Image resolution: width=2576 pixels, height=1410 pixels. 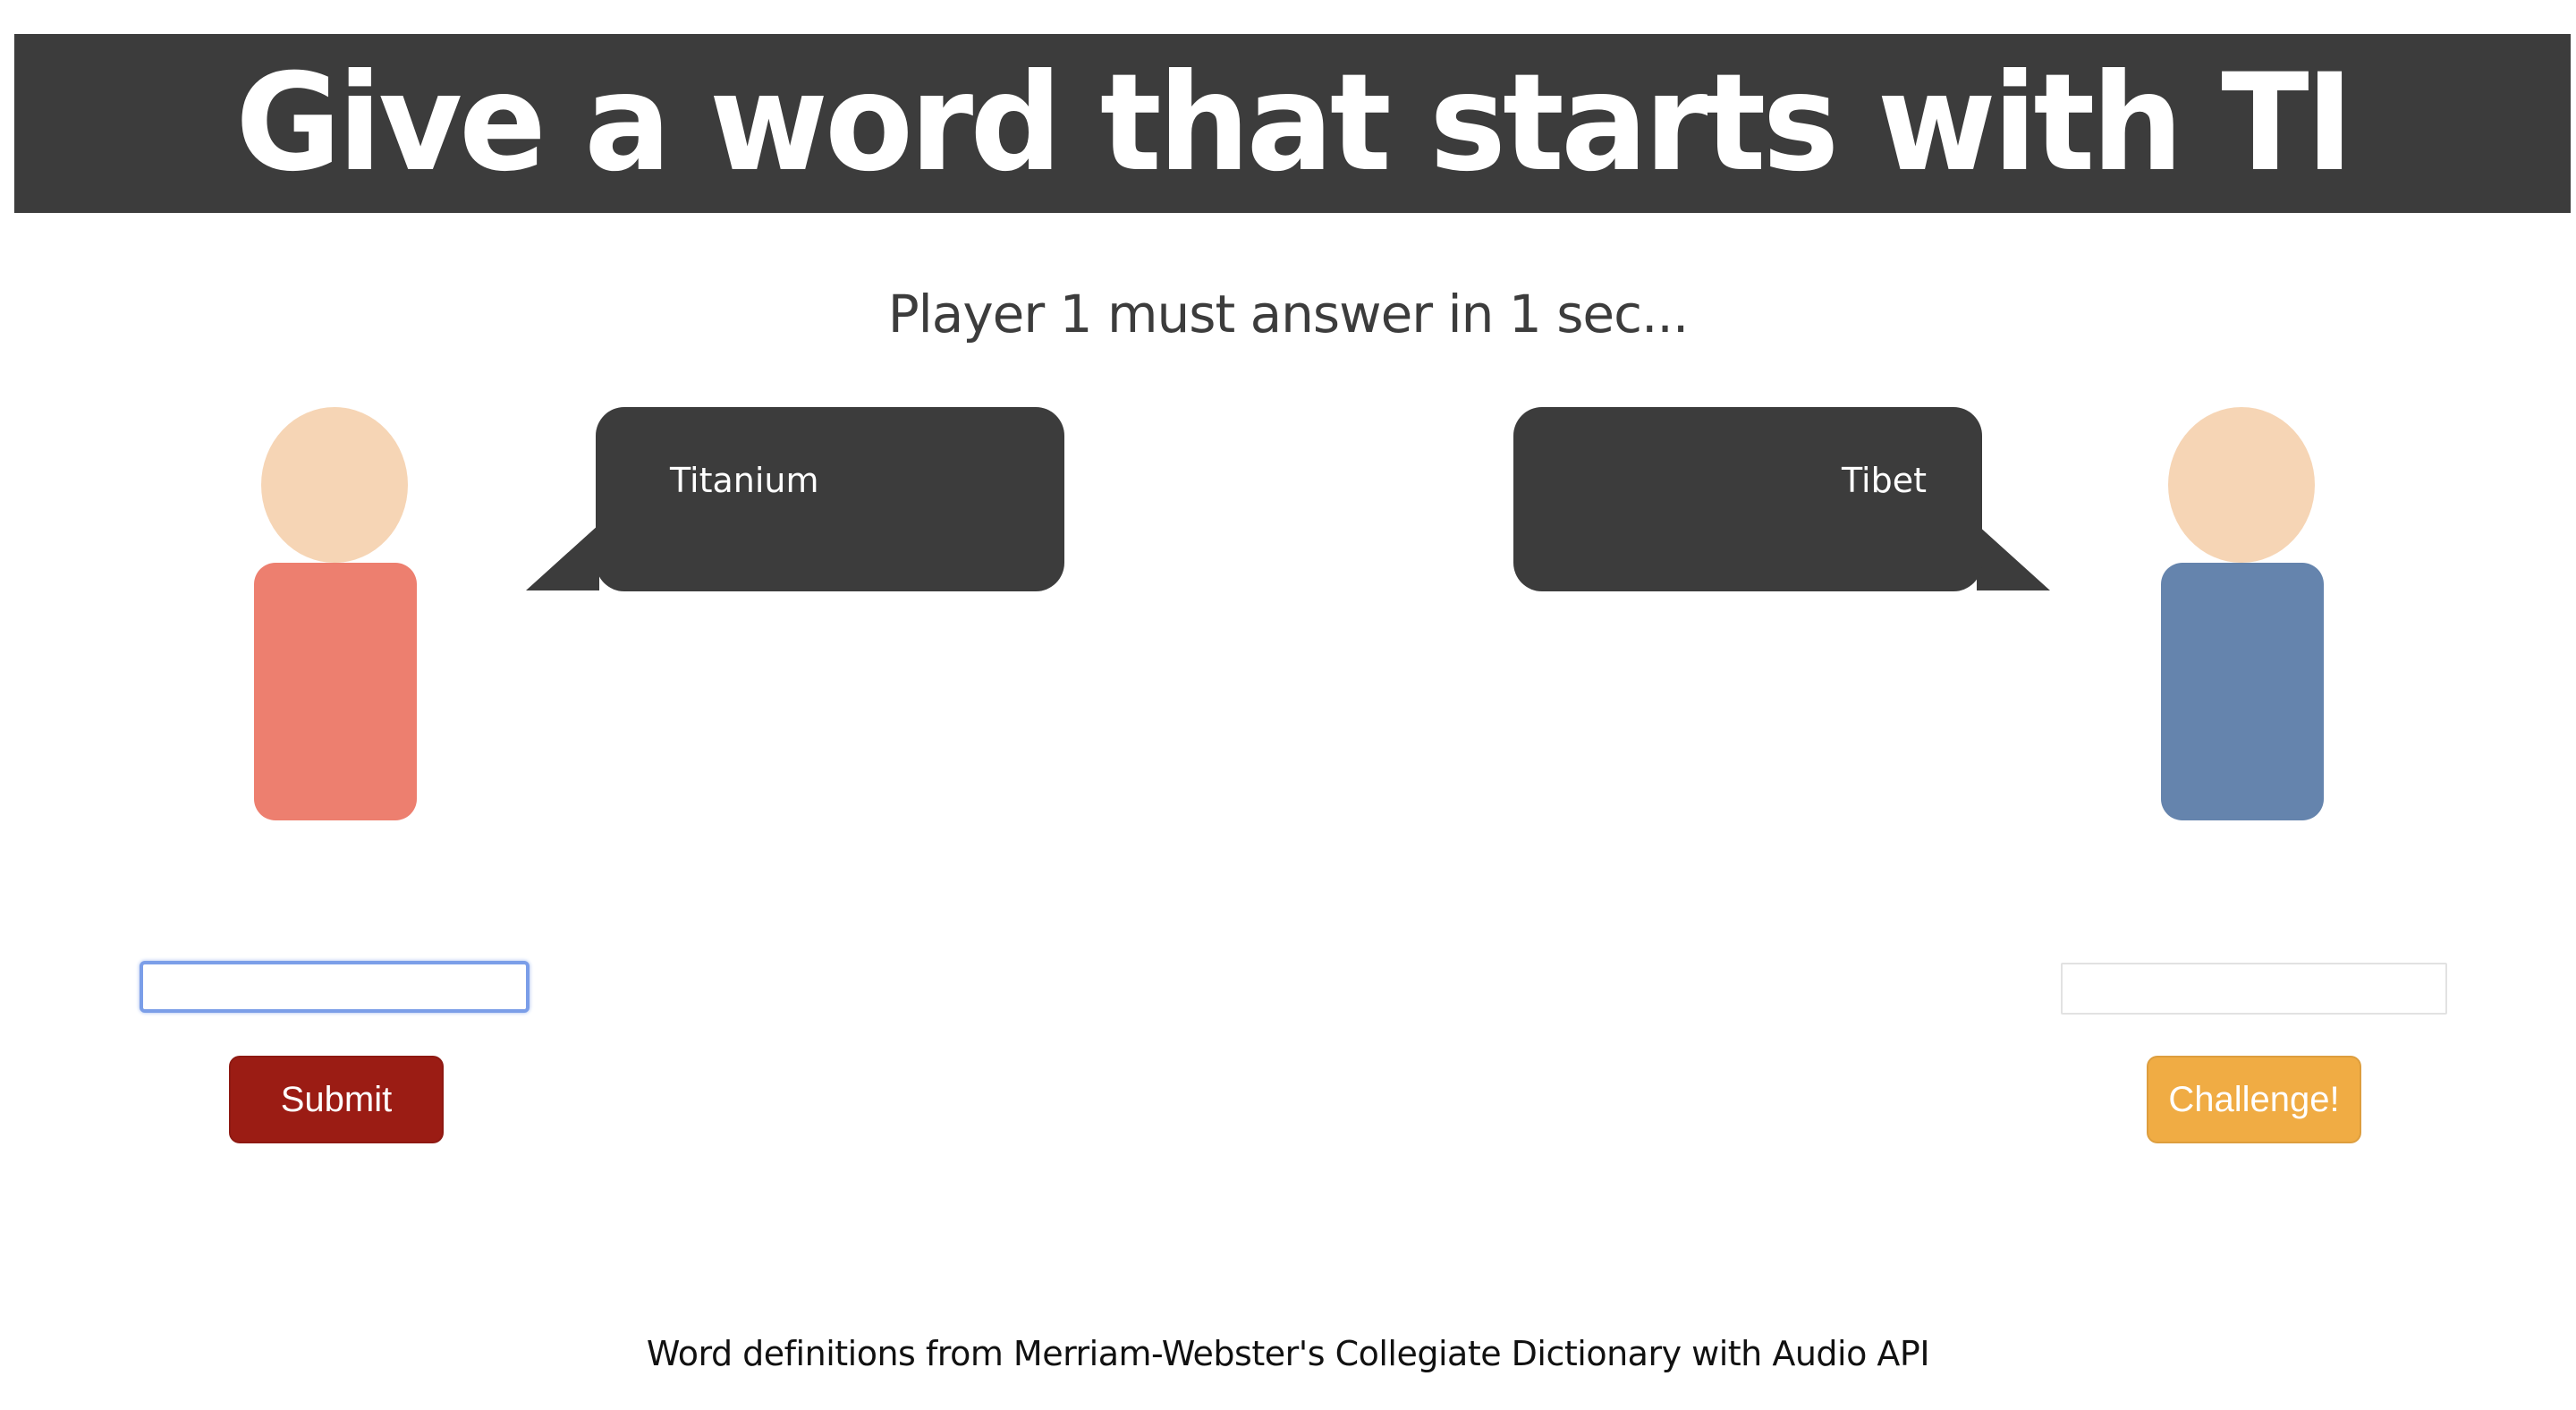 What do you see at coordinates (744, 481) in the screenshot?
I see `player1-bubble-text: Titanium` at bounding box center [744, 481].